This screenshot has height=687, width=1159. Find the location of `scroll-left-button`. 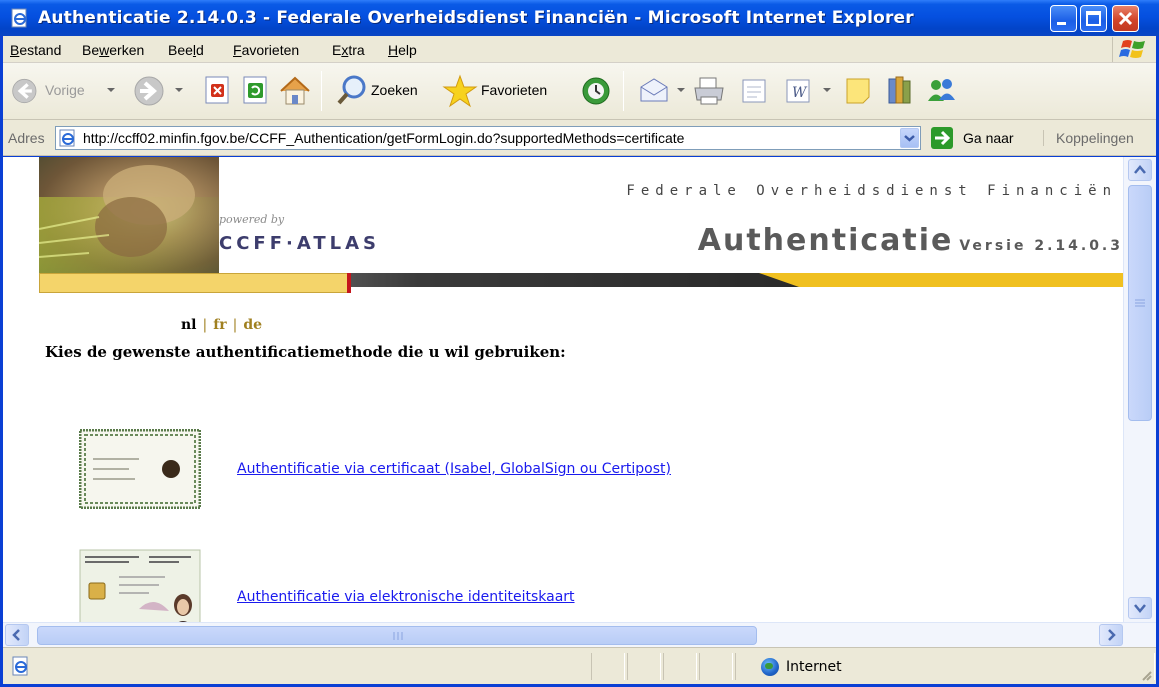

scroll-left-button is located at coordinates (17, 635).